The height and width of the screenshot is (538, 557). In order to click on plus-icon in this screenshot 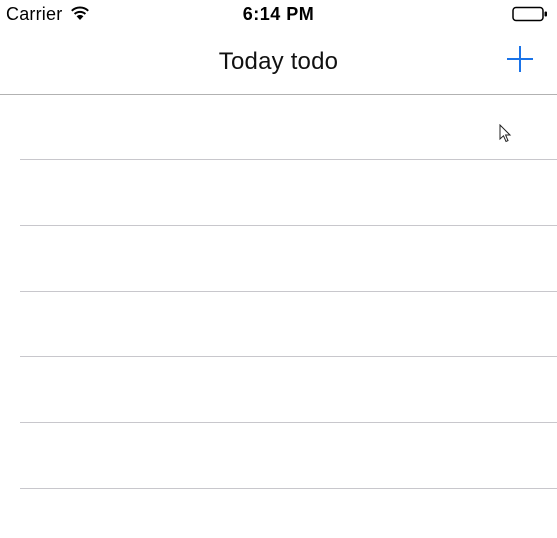, I will do `click(520, 59)`.